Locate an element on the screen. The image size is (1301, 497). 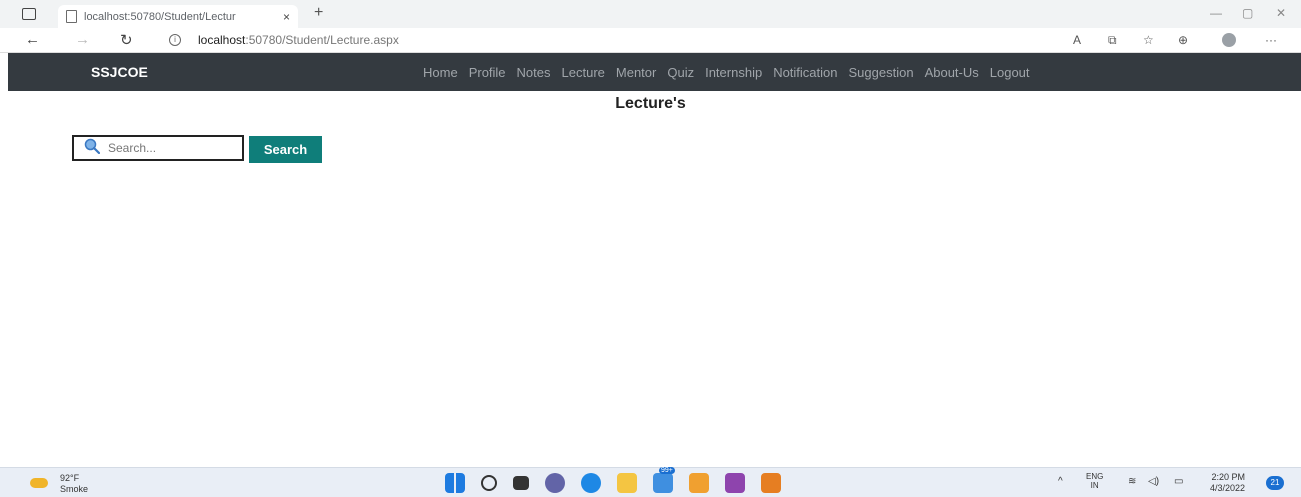
chat-icon is located at coordinates (555, 483).